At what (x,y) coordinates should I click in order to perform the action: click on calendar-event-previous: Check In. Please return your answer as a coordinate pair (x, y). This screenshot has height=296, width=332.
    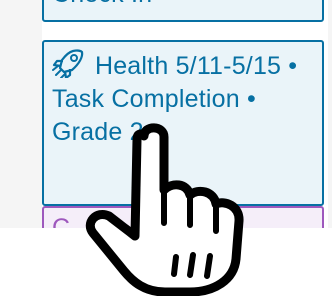
    Looking at the image, I should click on (183, 11).